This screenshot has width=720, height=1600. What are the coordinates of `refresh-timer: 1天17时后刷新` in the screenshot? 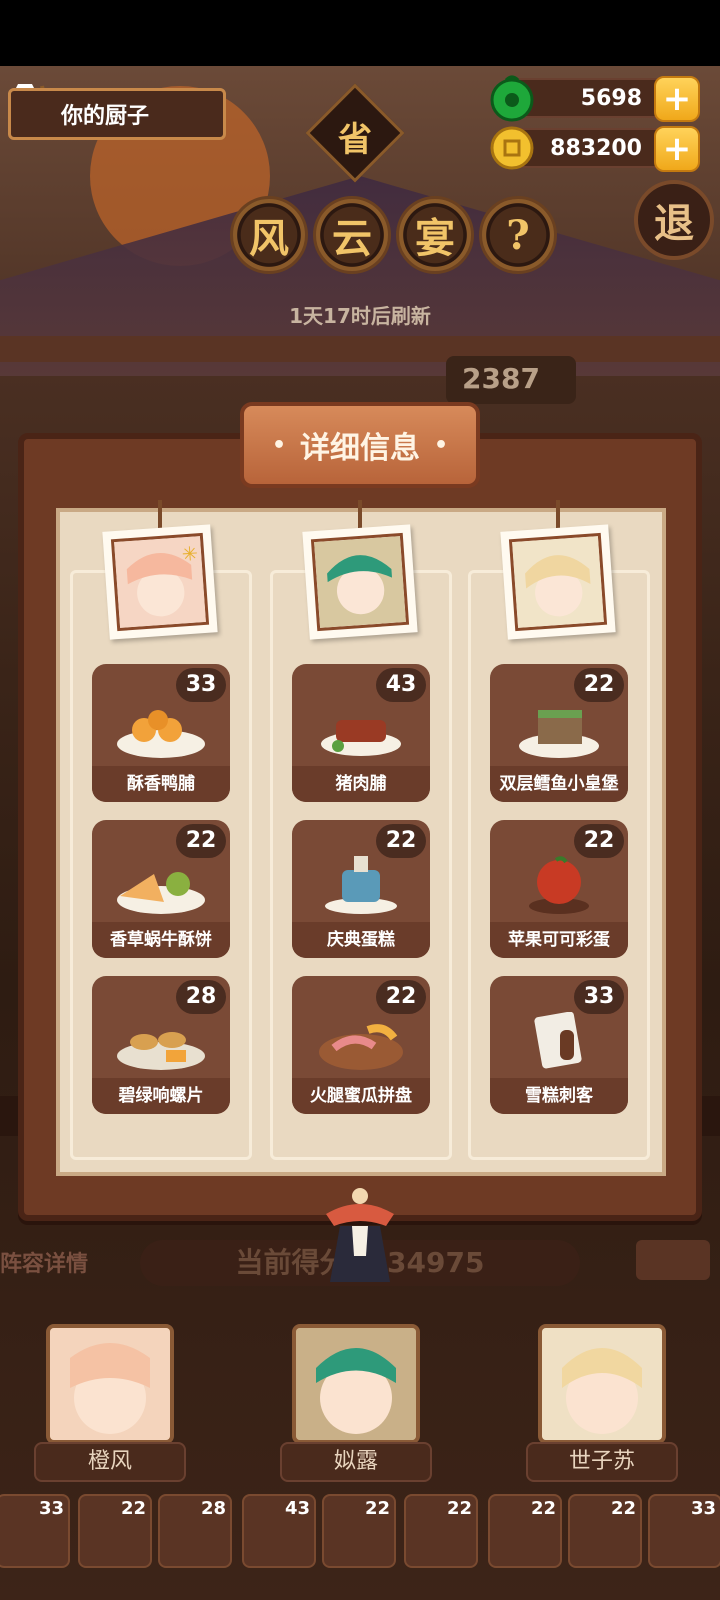 It's located at (360, 316).